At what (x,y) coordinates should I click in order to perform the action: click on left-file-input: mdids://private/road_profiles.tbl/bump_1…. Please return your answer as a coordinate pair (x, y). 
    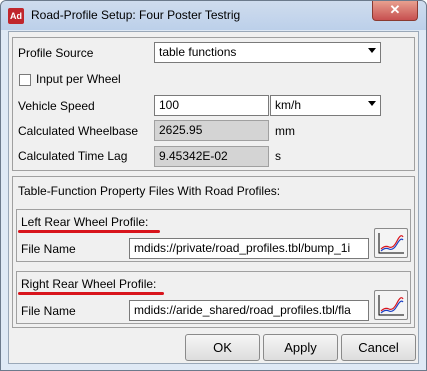
    Looking at the image, I should click on (249, 248).